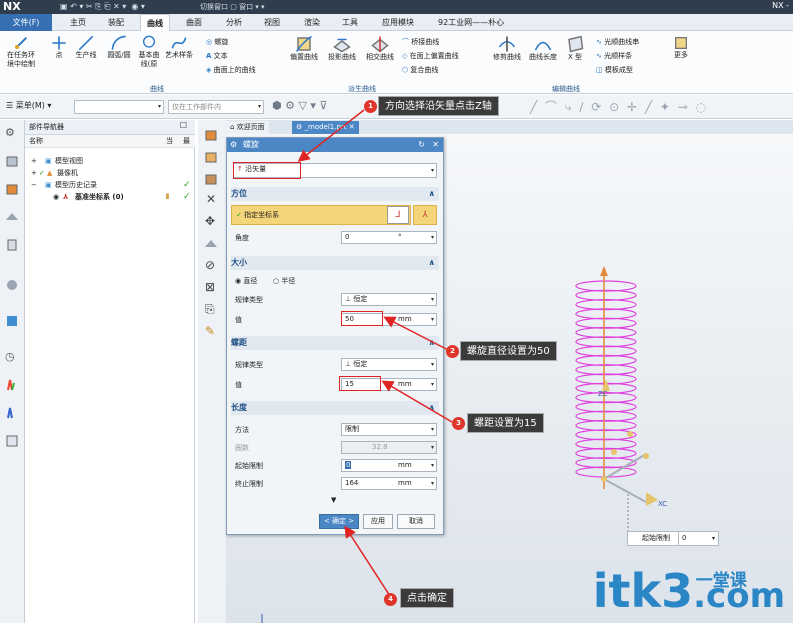  Describe the element at coordinates (471, 22) in the screenshot. I see `tab-92-industry: 92工业网——朴心` at that location.